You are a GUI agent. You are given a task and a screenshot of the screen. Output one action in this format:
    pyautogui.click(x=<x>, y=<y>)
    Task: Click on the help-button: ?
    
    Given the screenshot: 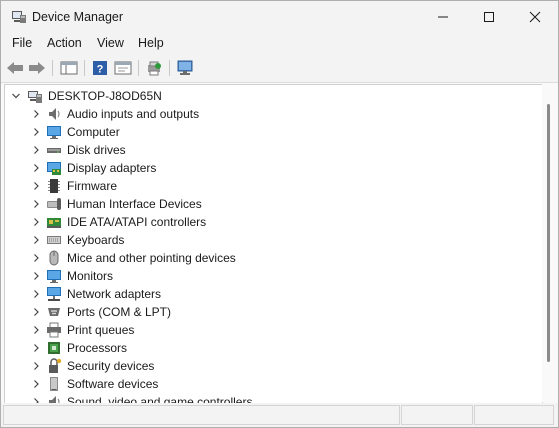 What is the action you would take?
    pyautogui.click(x=100, y=68)
    